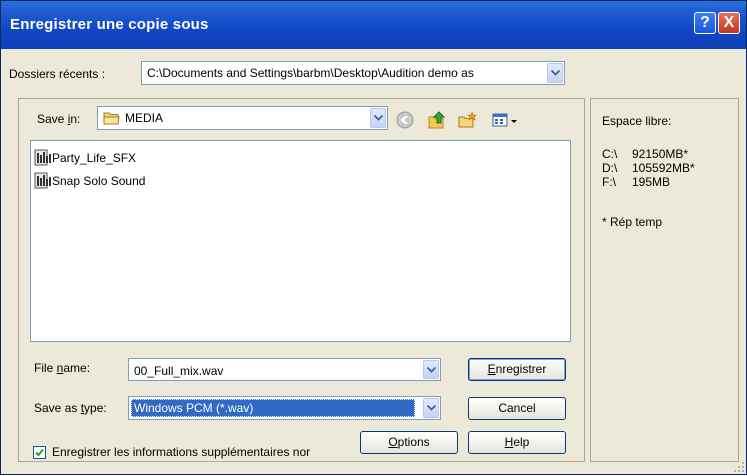 This screenshot has height=476, width=747. I want to click on free-space-title: Espace libre:, so click(637, 121).